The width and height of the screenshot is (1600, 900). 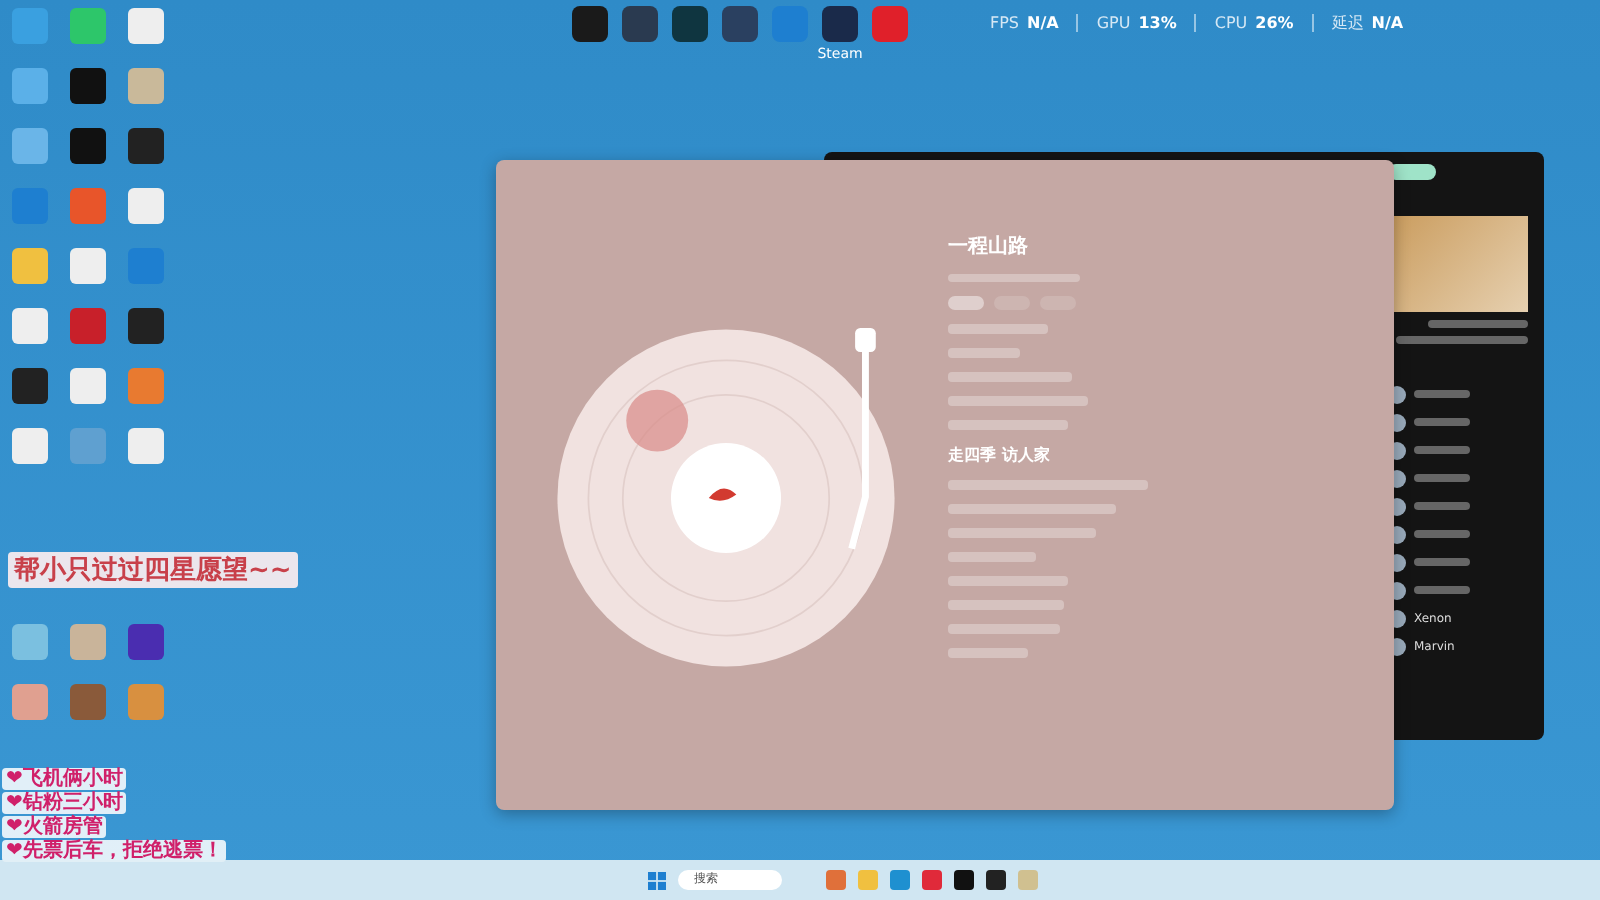 I want to click on overlay-note: ❤飞机俩小时, so click(x=64, y=779).